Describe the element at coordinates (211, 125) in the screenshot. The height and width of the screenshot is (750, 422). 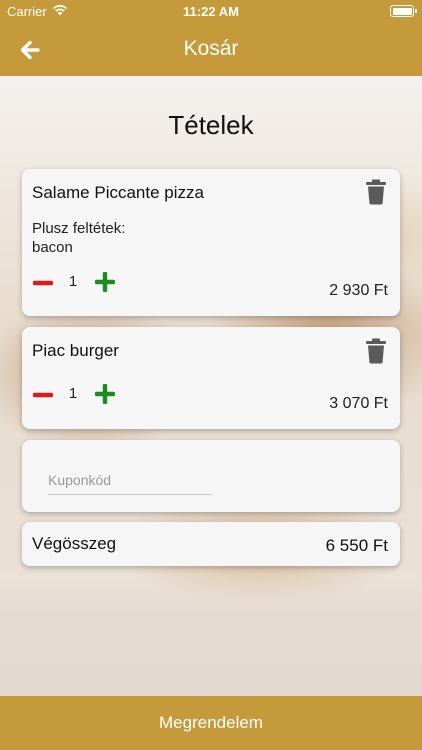
I see `section-title: Tételek` at that location.